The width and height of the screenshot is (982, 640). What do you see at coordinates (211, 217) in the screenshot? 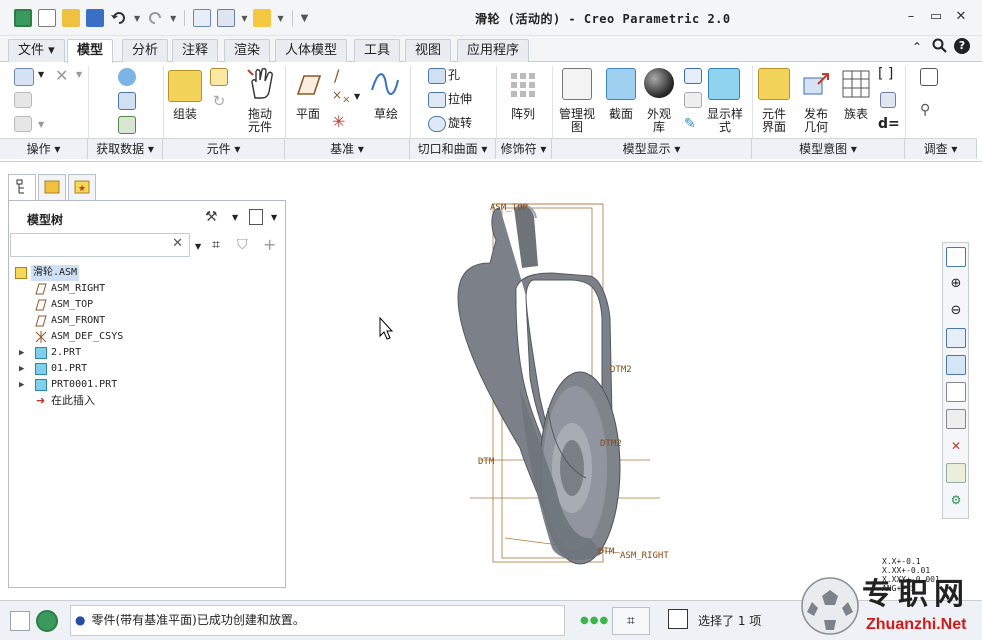
I see `settings-icon: ⚒` at bounding box center [211, 217].